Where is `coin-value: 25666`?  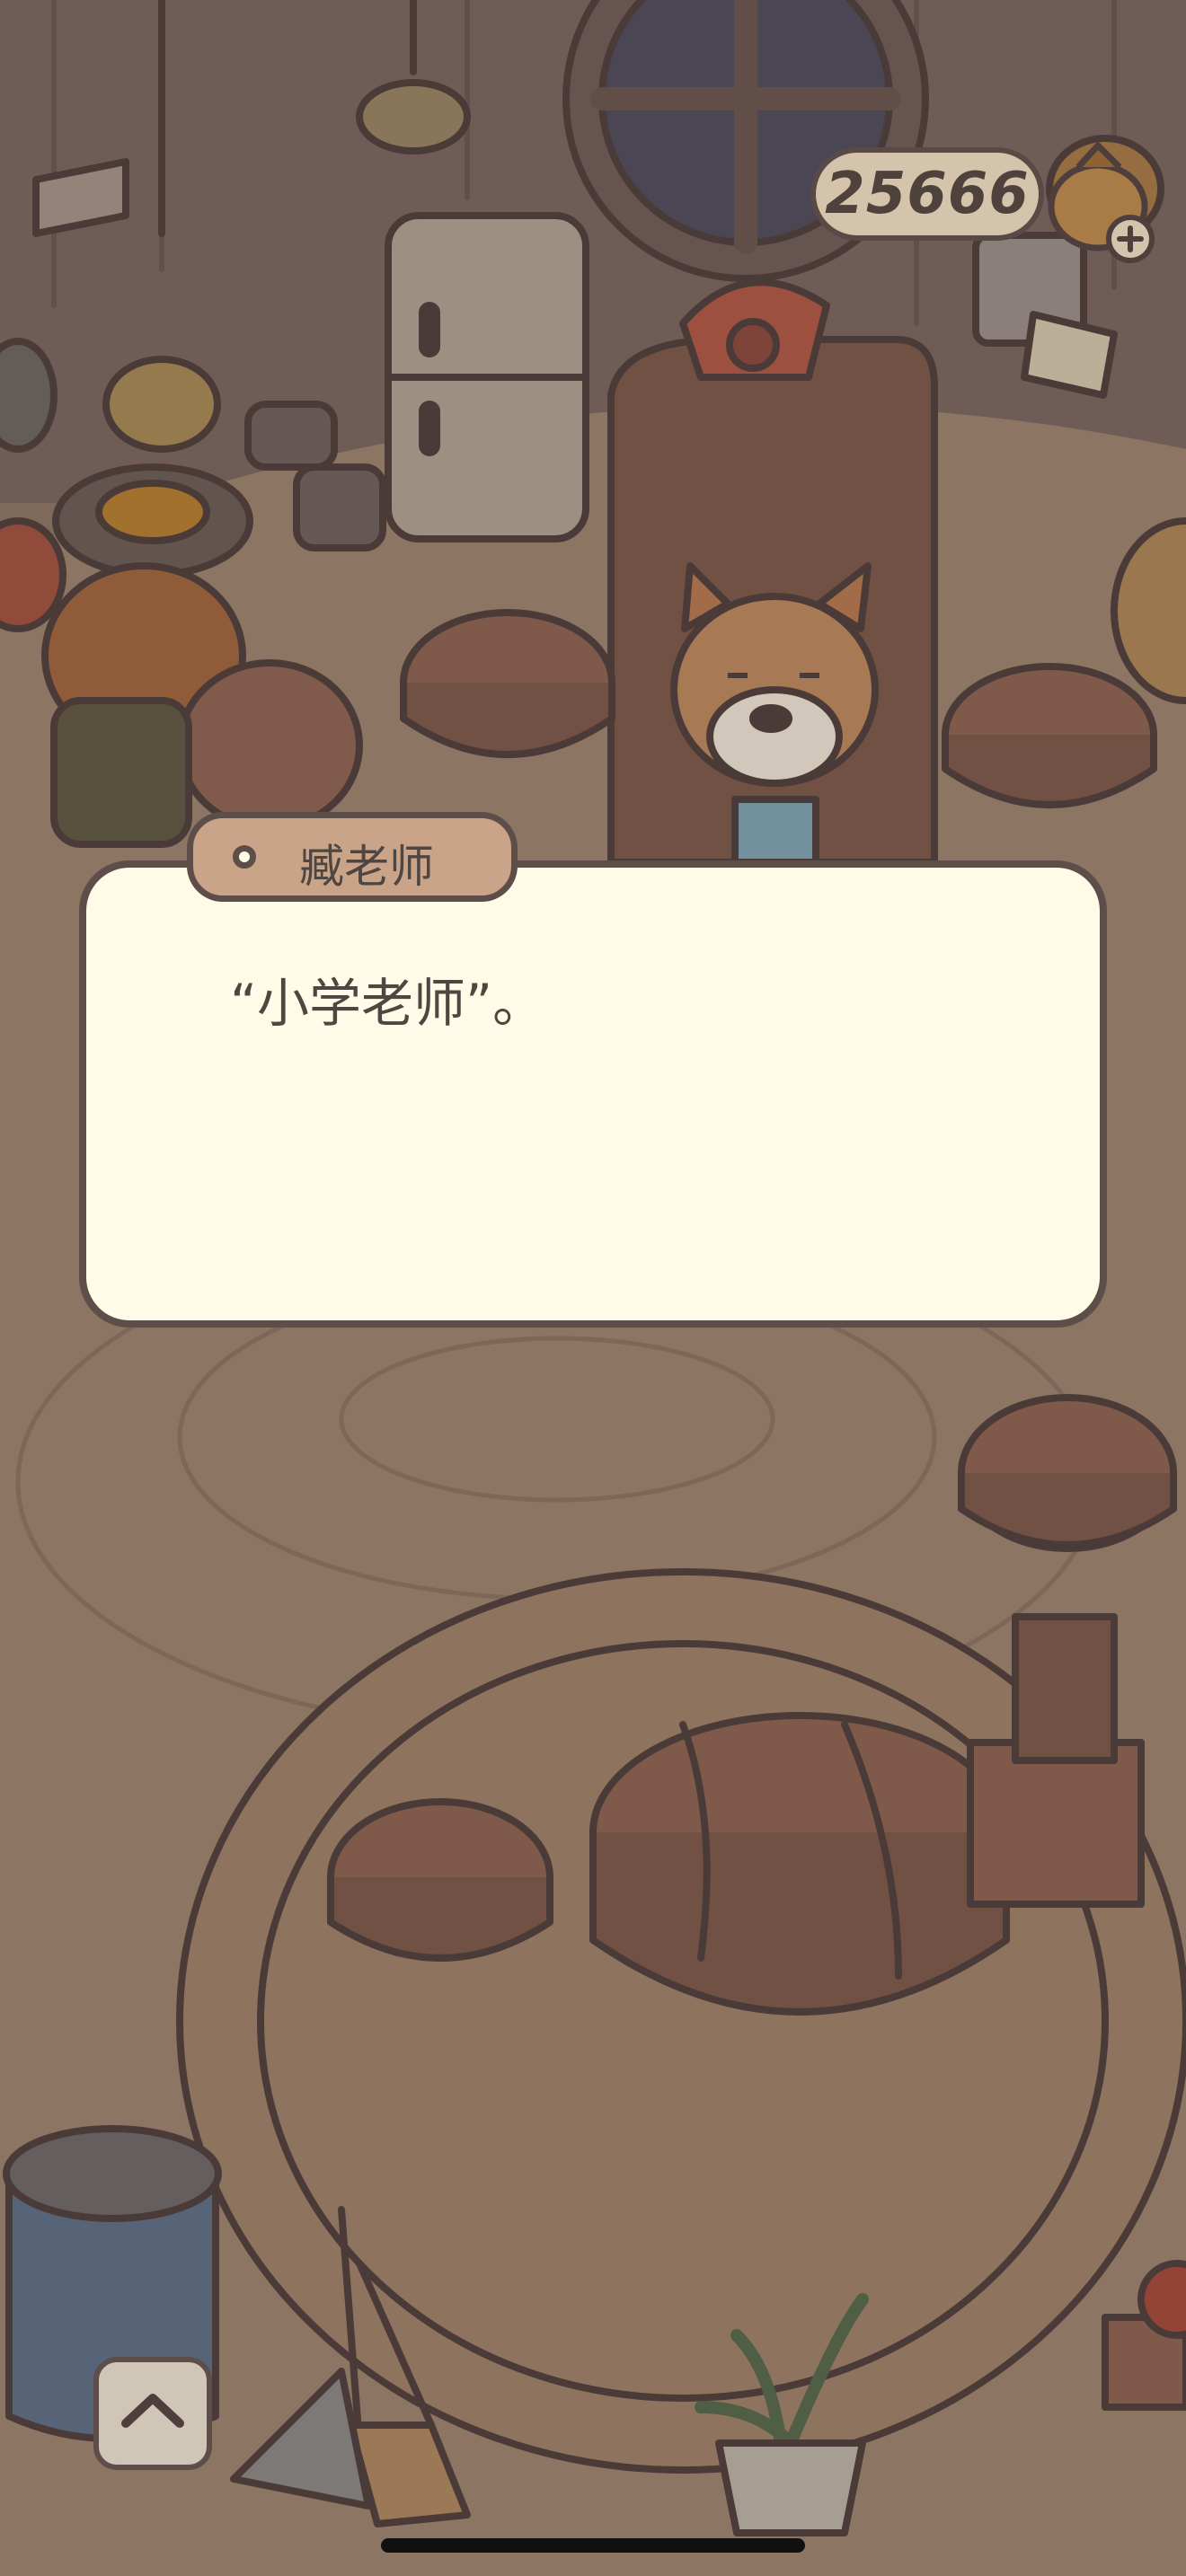 coin-value: 25666 is located at coordinates (927, 194).